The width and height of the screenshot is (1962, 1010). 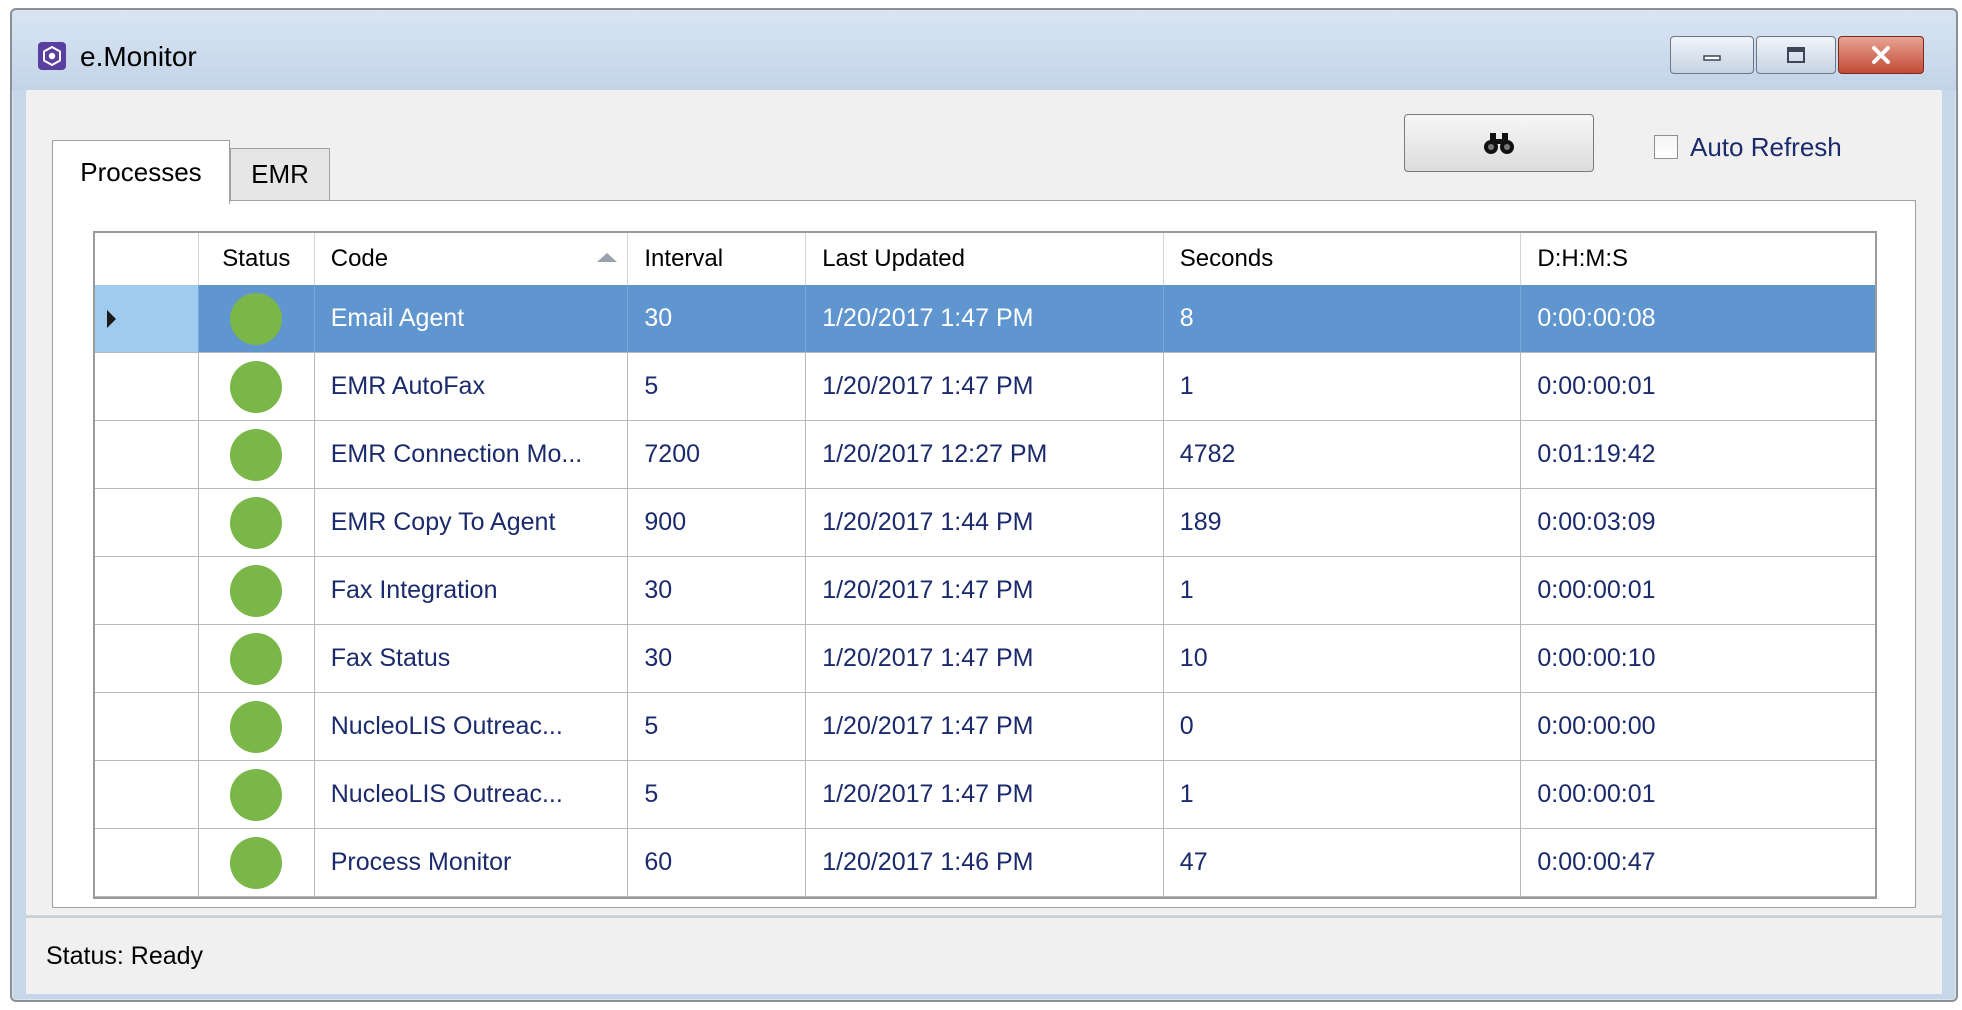 What do you see at coordinates (472, 259) in the screenshot?
I see `column-header-code: Code` at bounding box center [472, 259].